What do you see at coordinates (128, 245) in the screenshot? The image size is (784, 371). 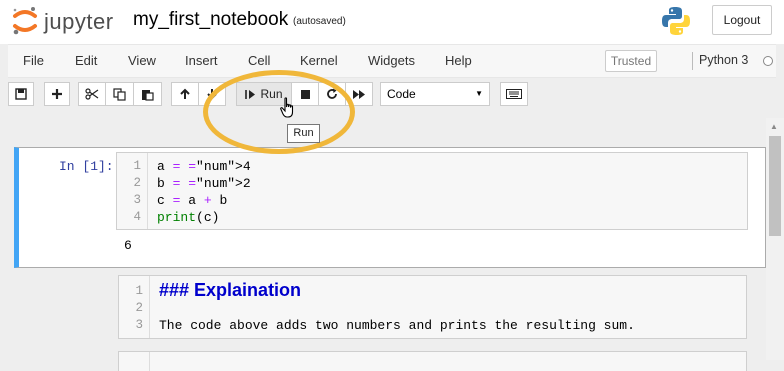 I see `cell-output: 6` at bounding box center [128, 245].